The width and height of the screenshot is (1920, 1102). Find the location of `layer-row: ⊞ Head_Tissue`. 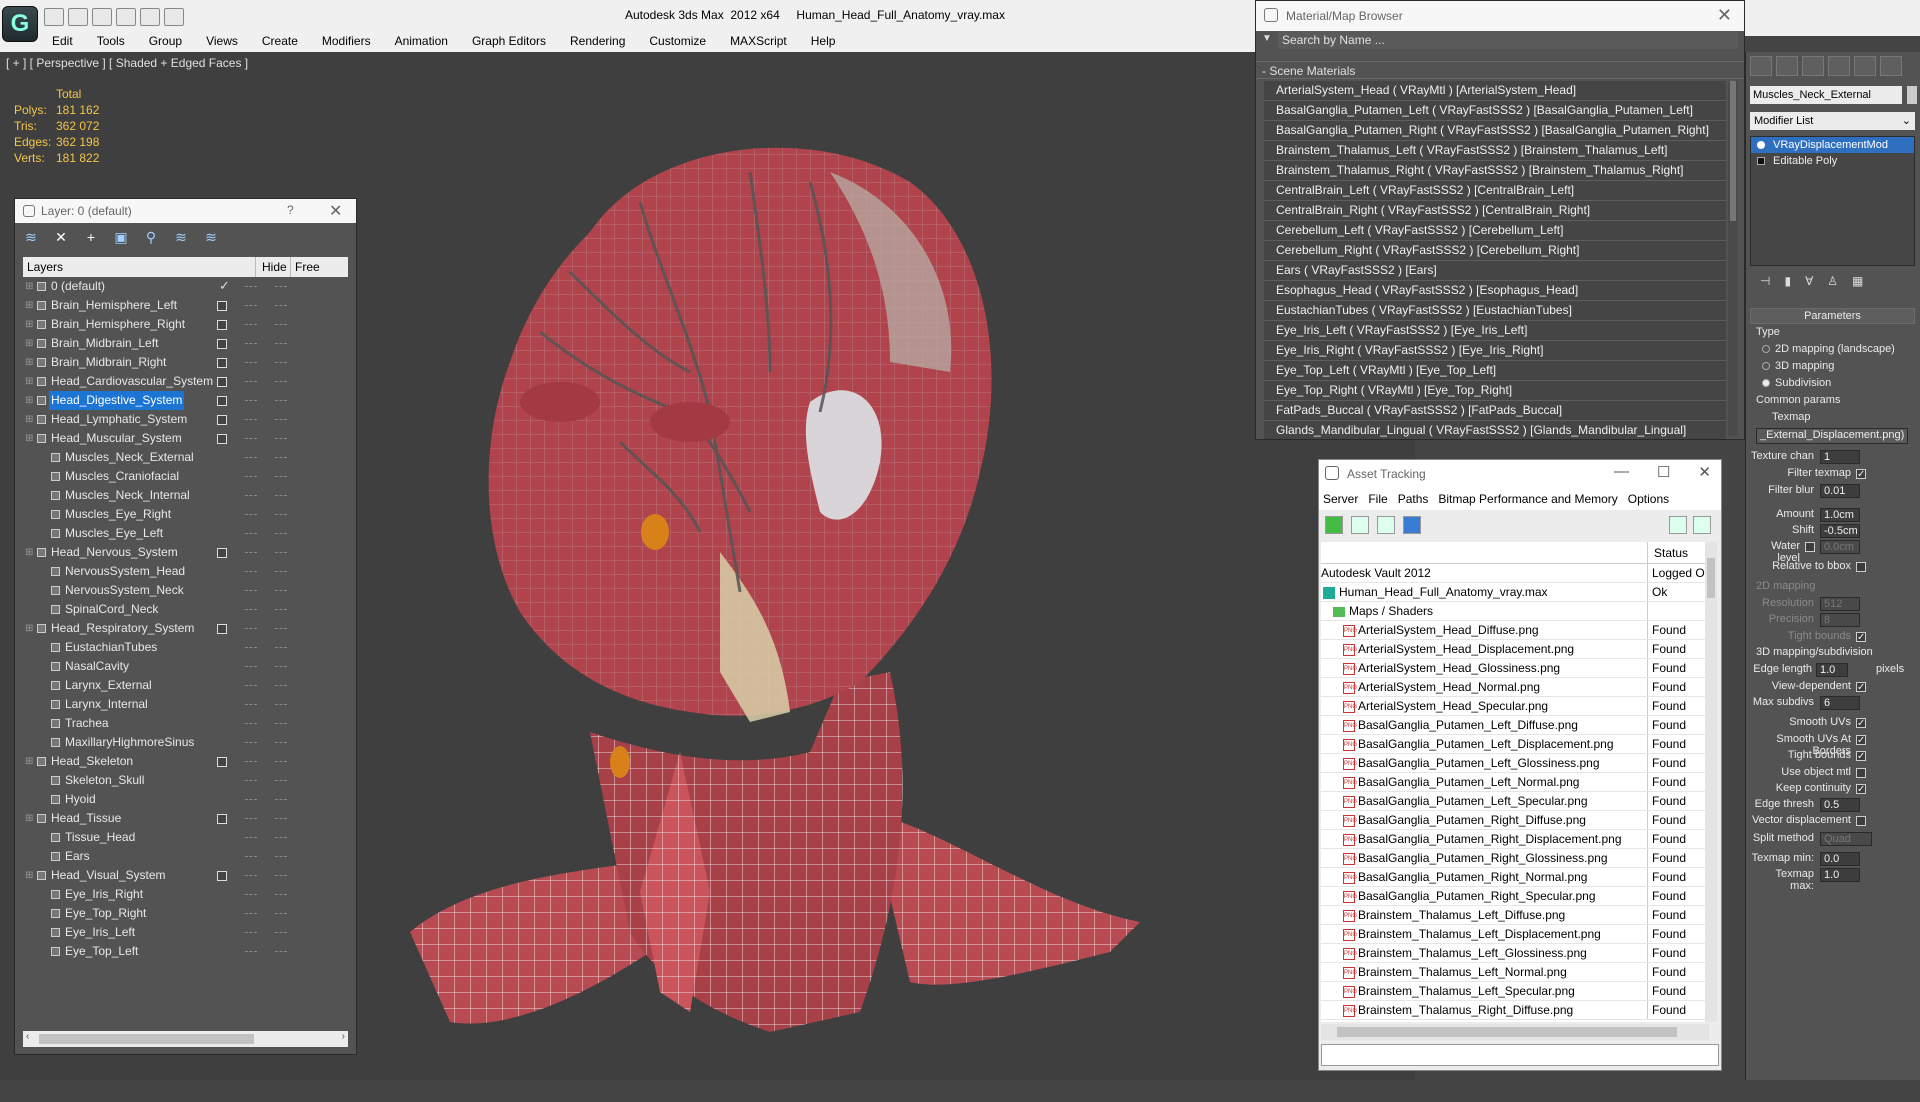

layer-row: ⊞ Head_Tissue is located at coordinates (185, 818).